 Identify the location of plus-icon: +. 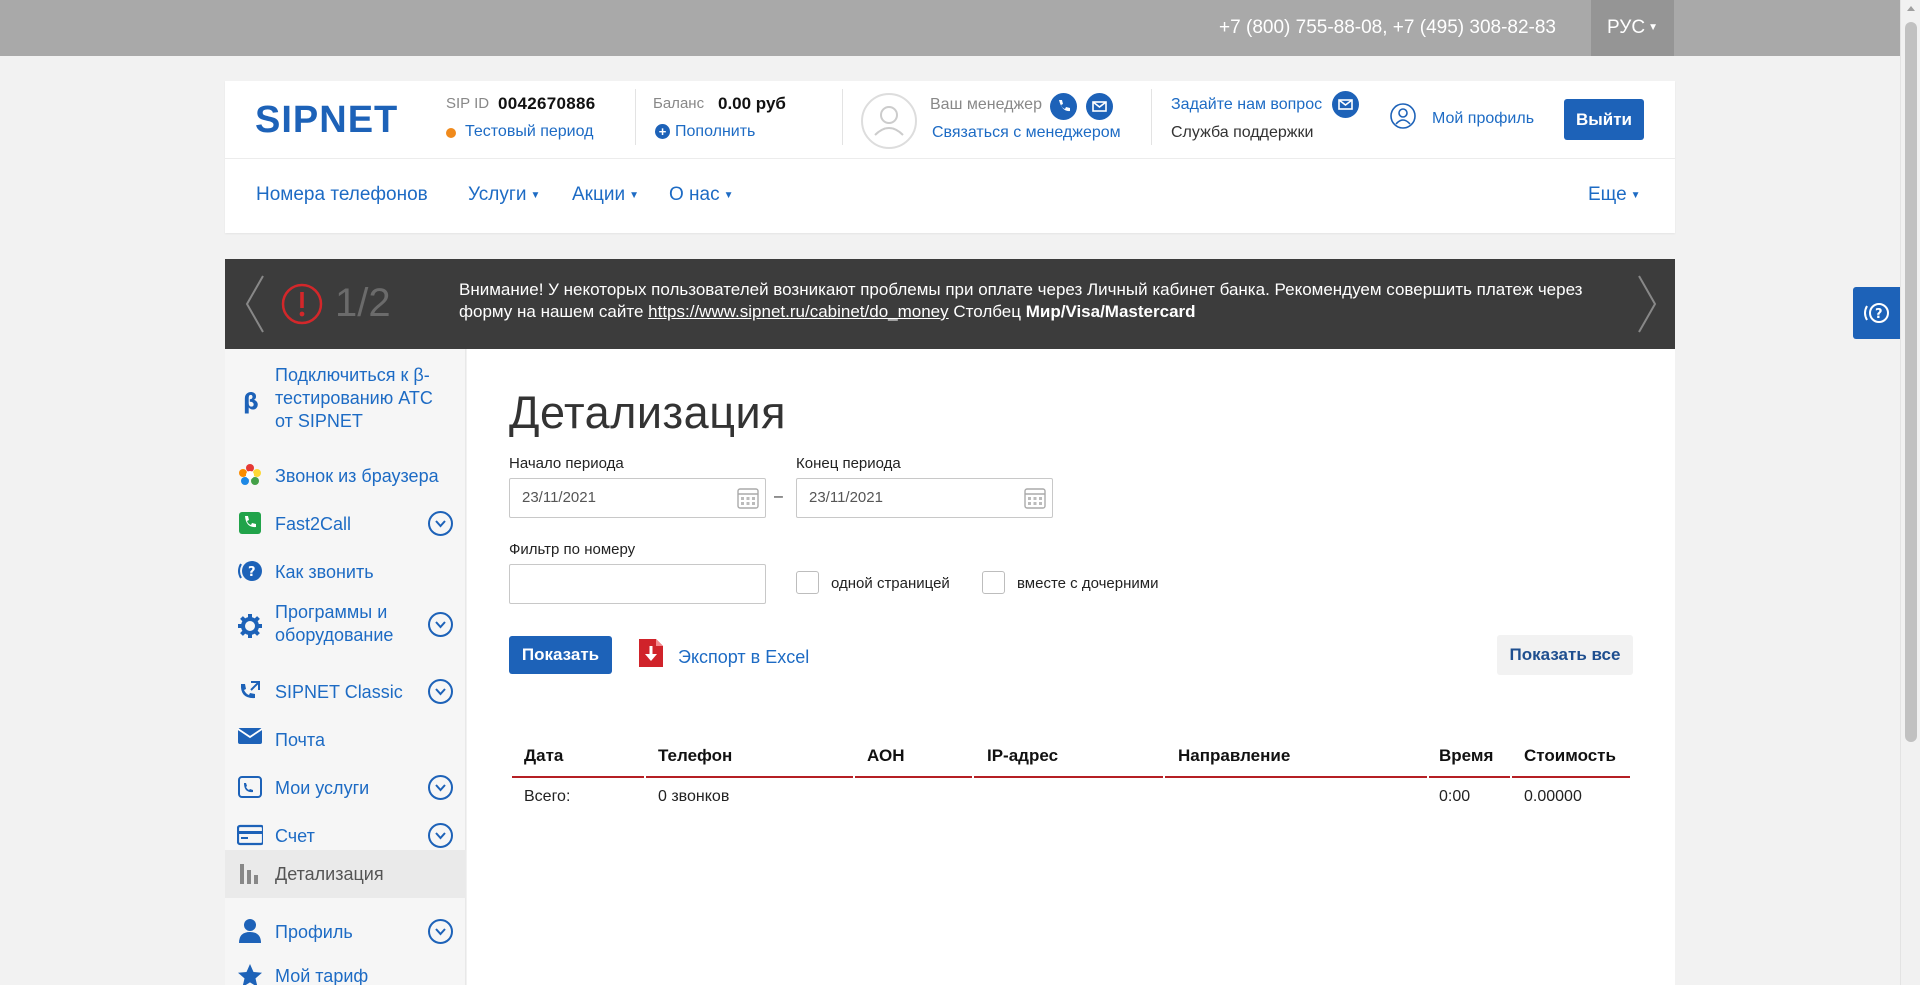
(662, 131).